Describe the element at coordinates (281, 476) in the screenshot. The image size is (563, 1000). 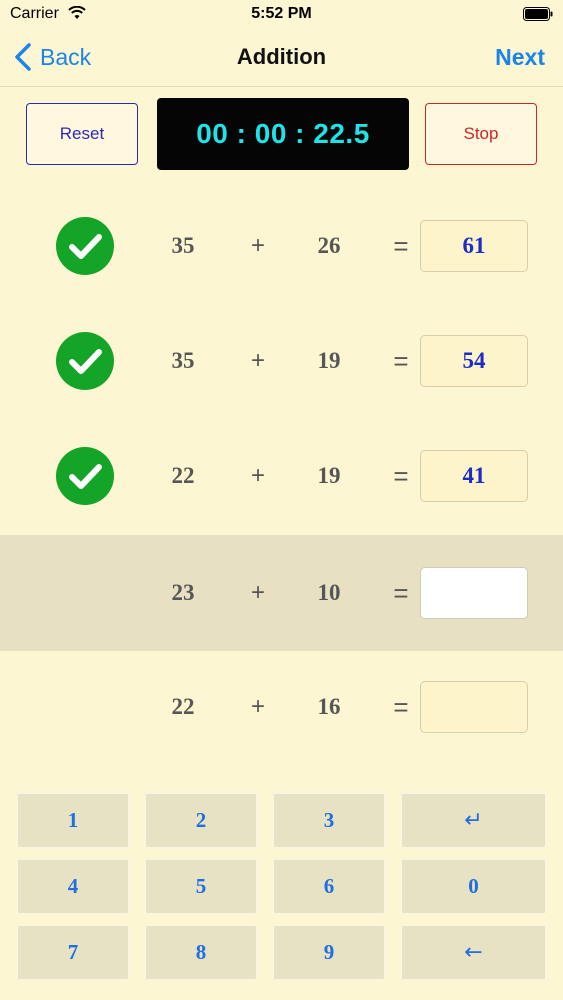
I see `problem-row: 22 + 19 = 41` at that location.